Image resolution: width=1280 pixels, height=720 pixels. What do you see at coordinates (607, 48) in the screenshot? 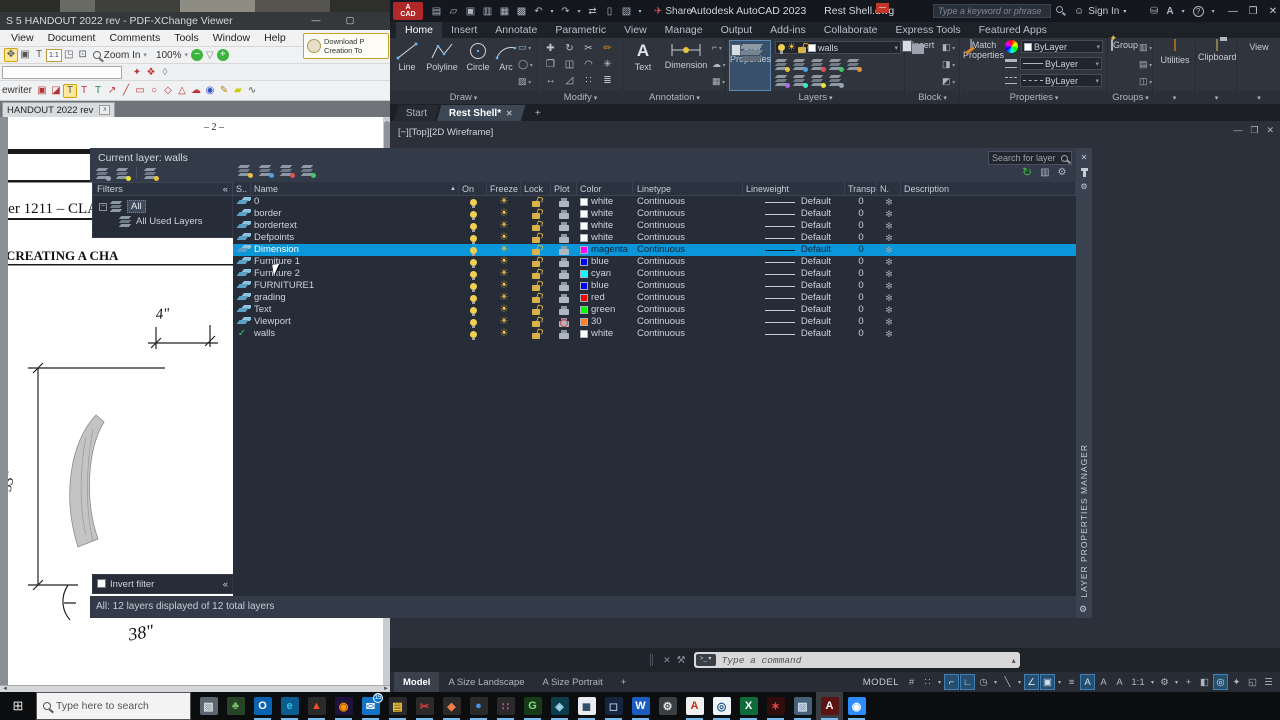
I see `erase-icon: ✏` at bounding box center [607, 48].